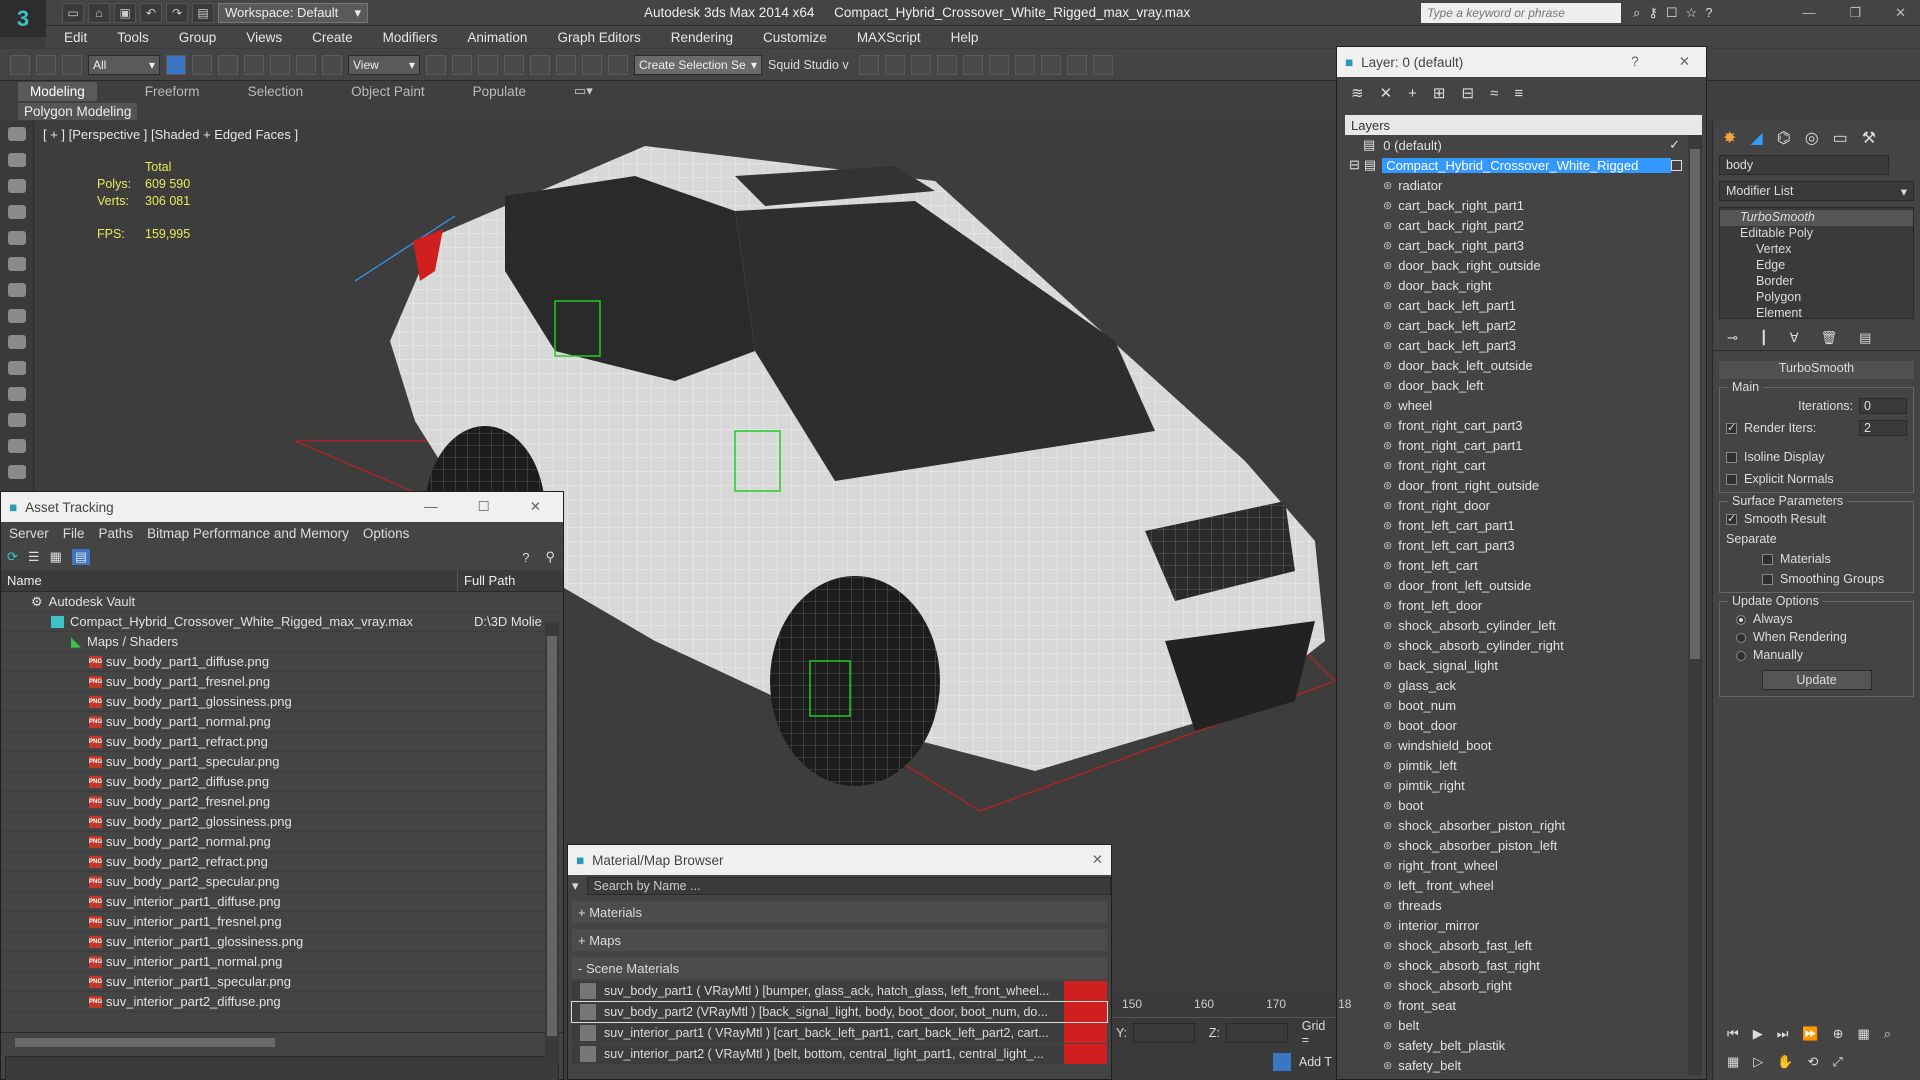 The width and height of the screenshot is (1920, 1080). What do you see at coordinates (1741, 619) in the screenshot?
I see `update-always-radio` at bounding box center [1741, 619].